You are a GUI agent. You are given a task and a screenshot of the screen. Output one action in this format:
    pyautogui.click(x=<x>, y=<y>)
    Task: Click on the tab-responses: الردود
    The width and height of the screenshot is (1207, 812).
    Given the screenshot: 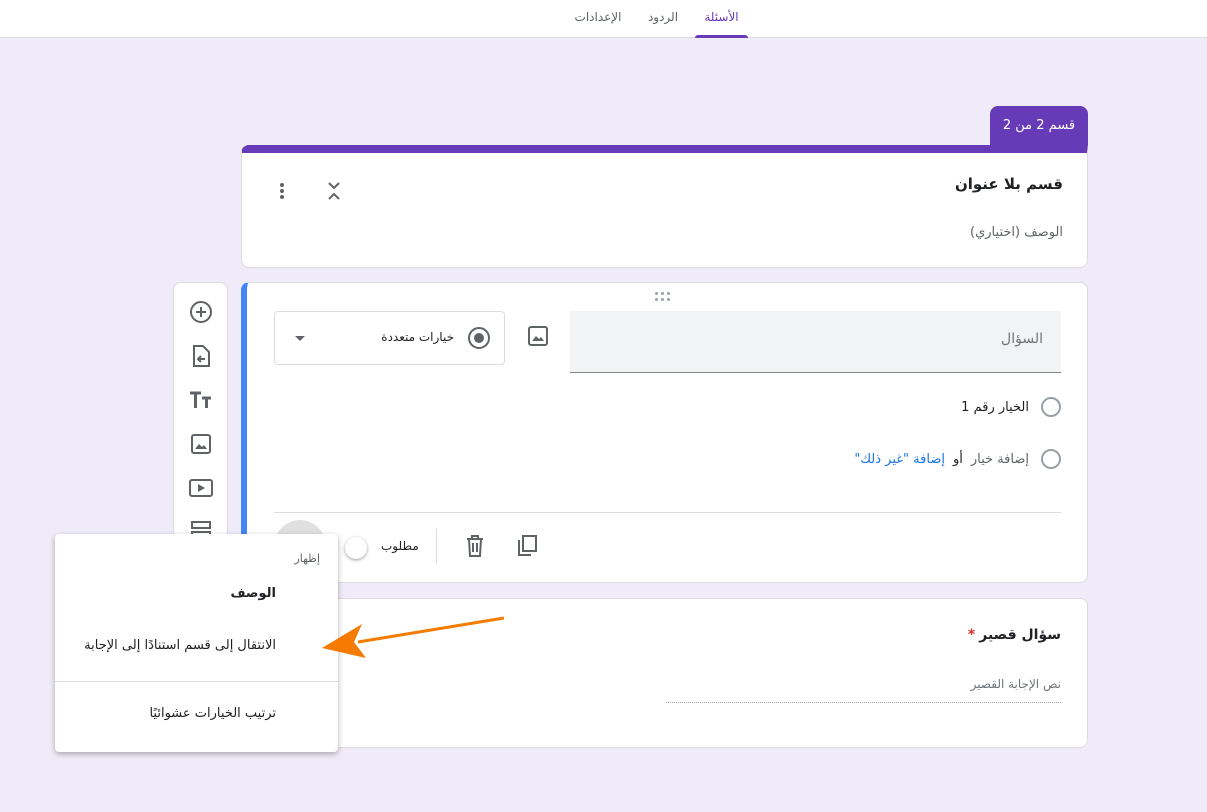 What is the action you would take?
    pyautogui.click(x=663, y=19)
    